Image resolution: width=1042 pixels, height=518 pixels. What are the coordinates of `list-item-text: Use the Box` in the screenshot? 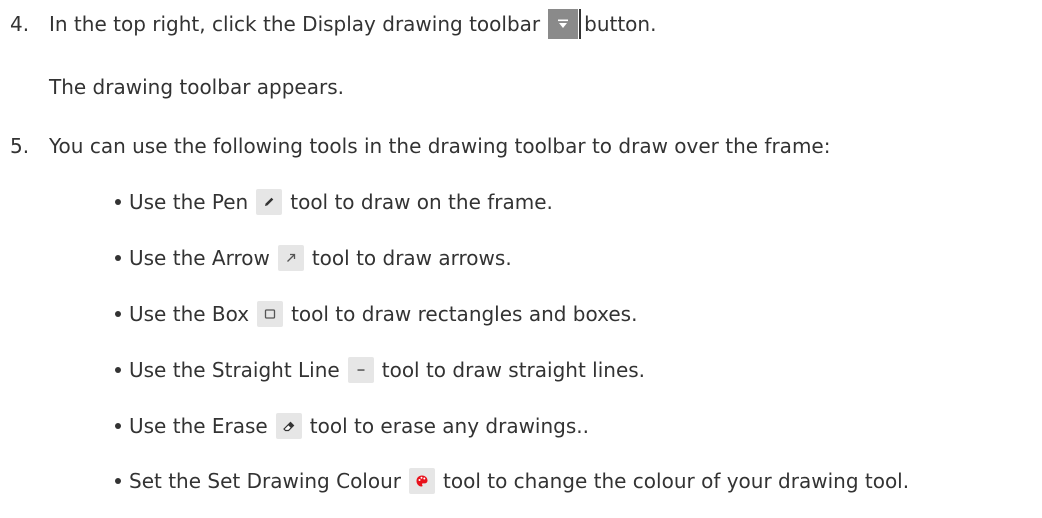 It's located at (189, 314).